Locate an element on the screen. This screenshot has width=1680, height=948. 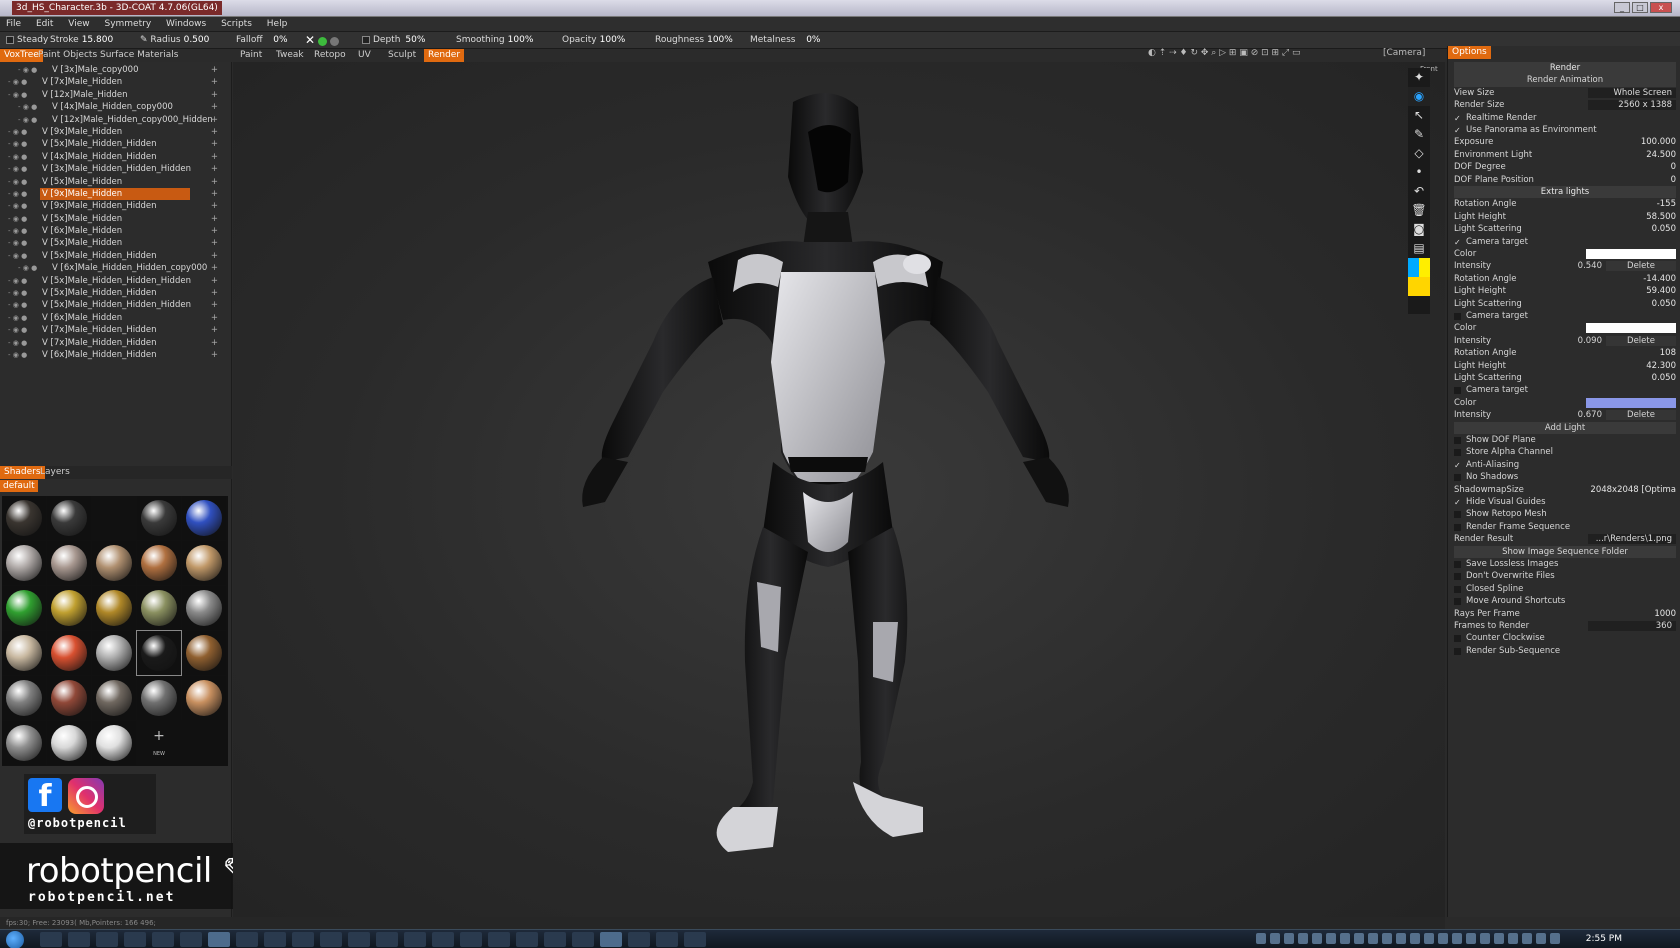
voxtree-item: - ◉ ● V [5x]Male_Hidden_Hidden_Hidden + is located at coordinates (116, 281).